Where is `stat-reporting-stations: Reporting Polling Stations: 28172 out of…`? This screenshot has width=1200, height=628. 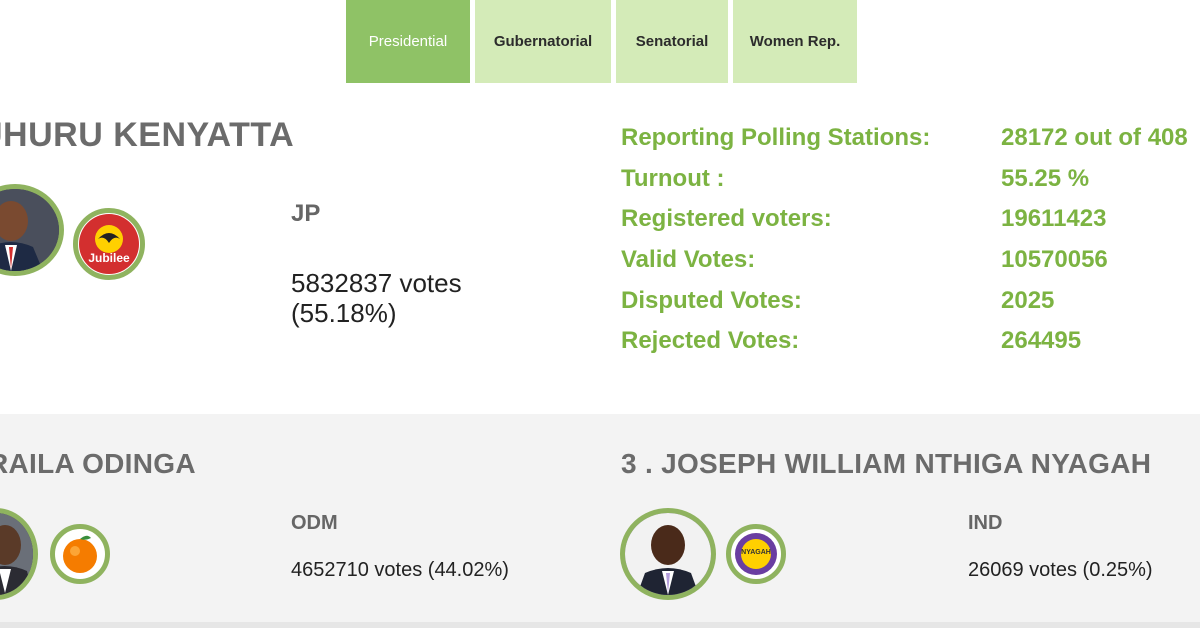
stat-reporting-stations: Reporting Polling Stations: 28172 out of… is located at coordinates (904, 138).